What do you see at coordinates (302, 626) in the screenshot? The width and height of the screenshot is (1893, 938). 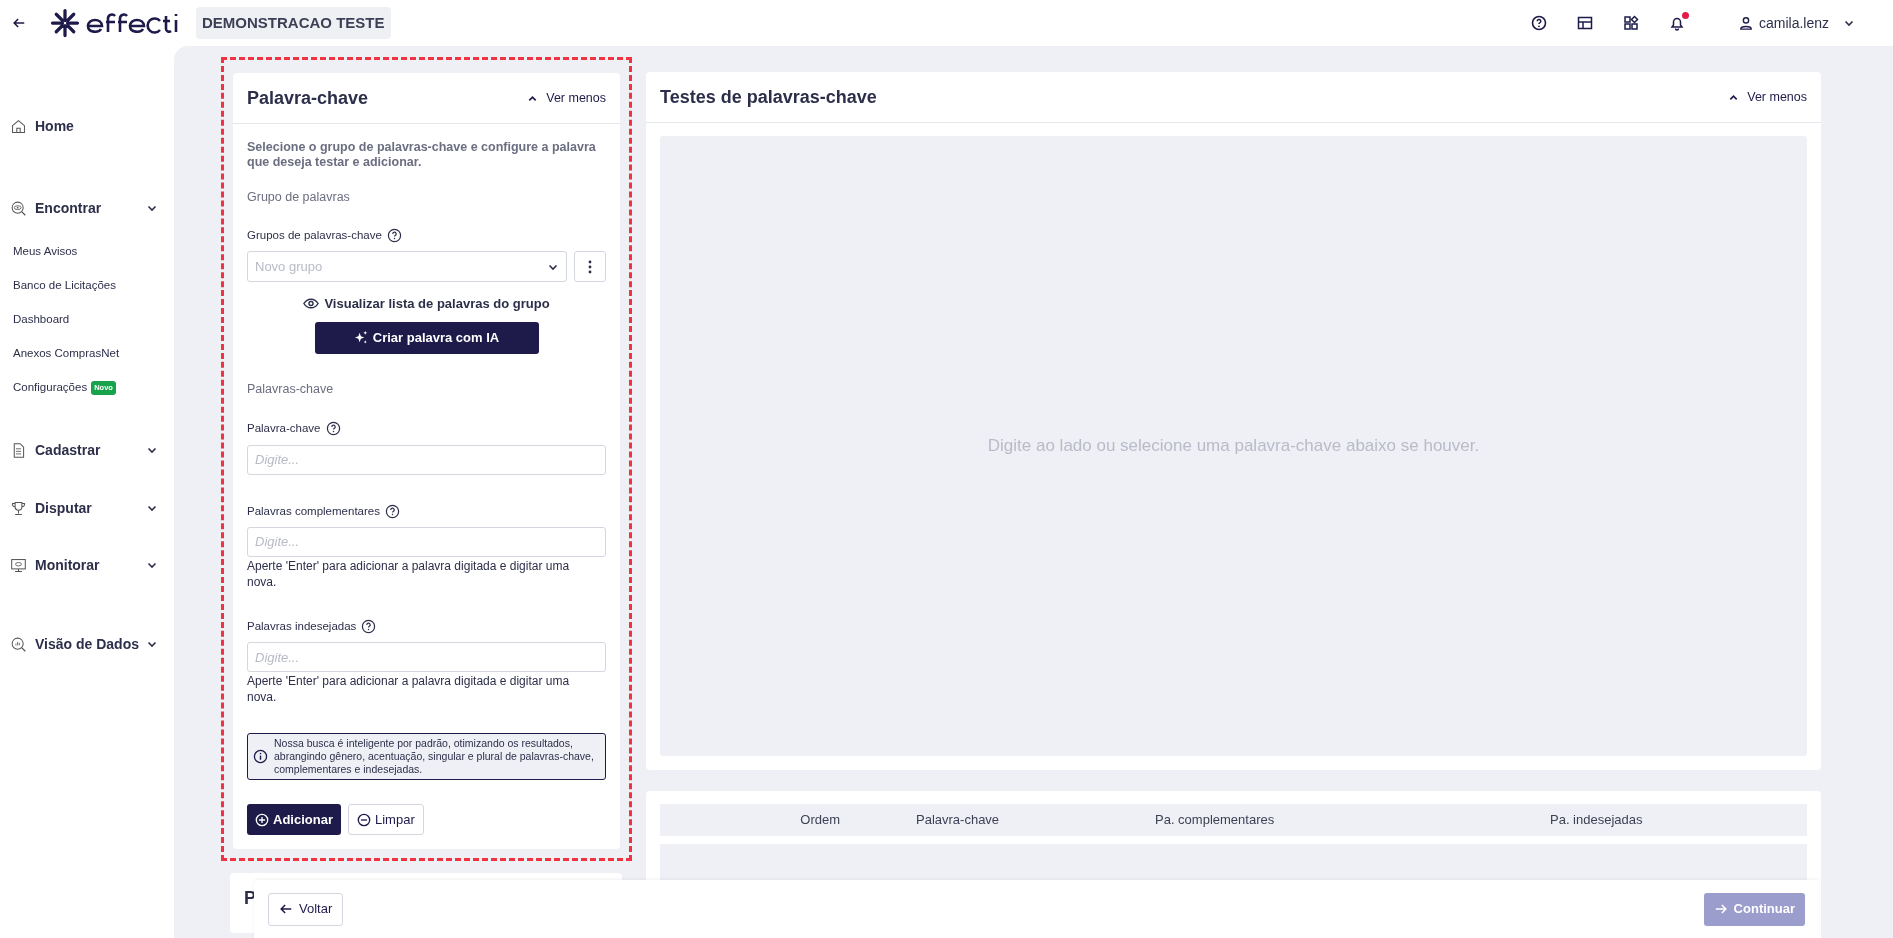 I see `field-label: Palavras indesejadas` at bounding box center [302, 626].